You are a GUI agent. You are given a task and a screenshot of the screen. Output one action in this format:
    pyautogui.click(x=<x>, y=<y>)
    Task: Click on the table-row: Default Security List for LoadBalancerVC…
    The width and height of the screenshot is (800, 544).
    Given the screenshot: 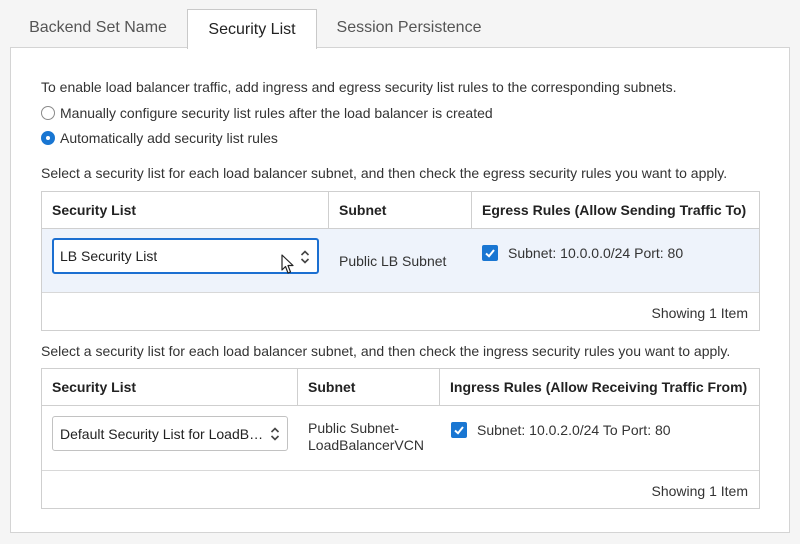 What is the action you would take?
    pyautogui.click(x=400, y=438)
    